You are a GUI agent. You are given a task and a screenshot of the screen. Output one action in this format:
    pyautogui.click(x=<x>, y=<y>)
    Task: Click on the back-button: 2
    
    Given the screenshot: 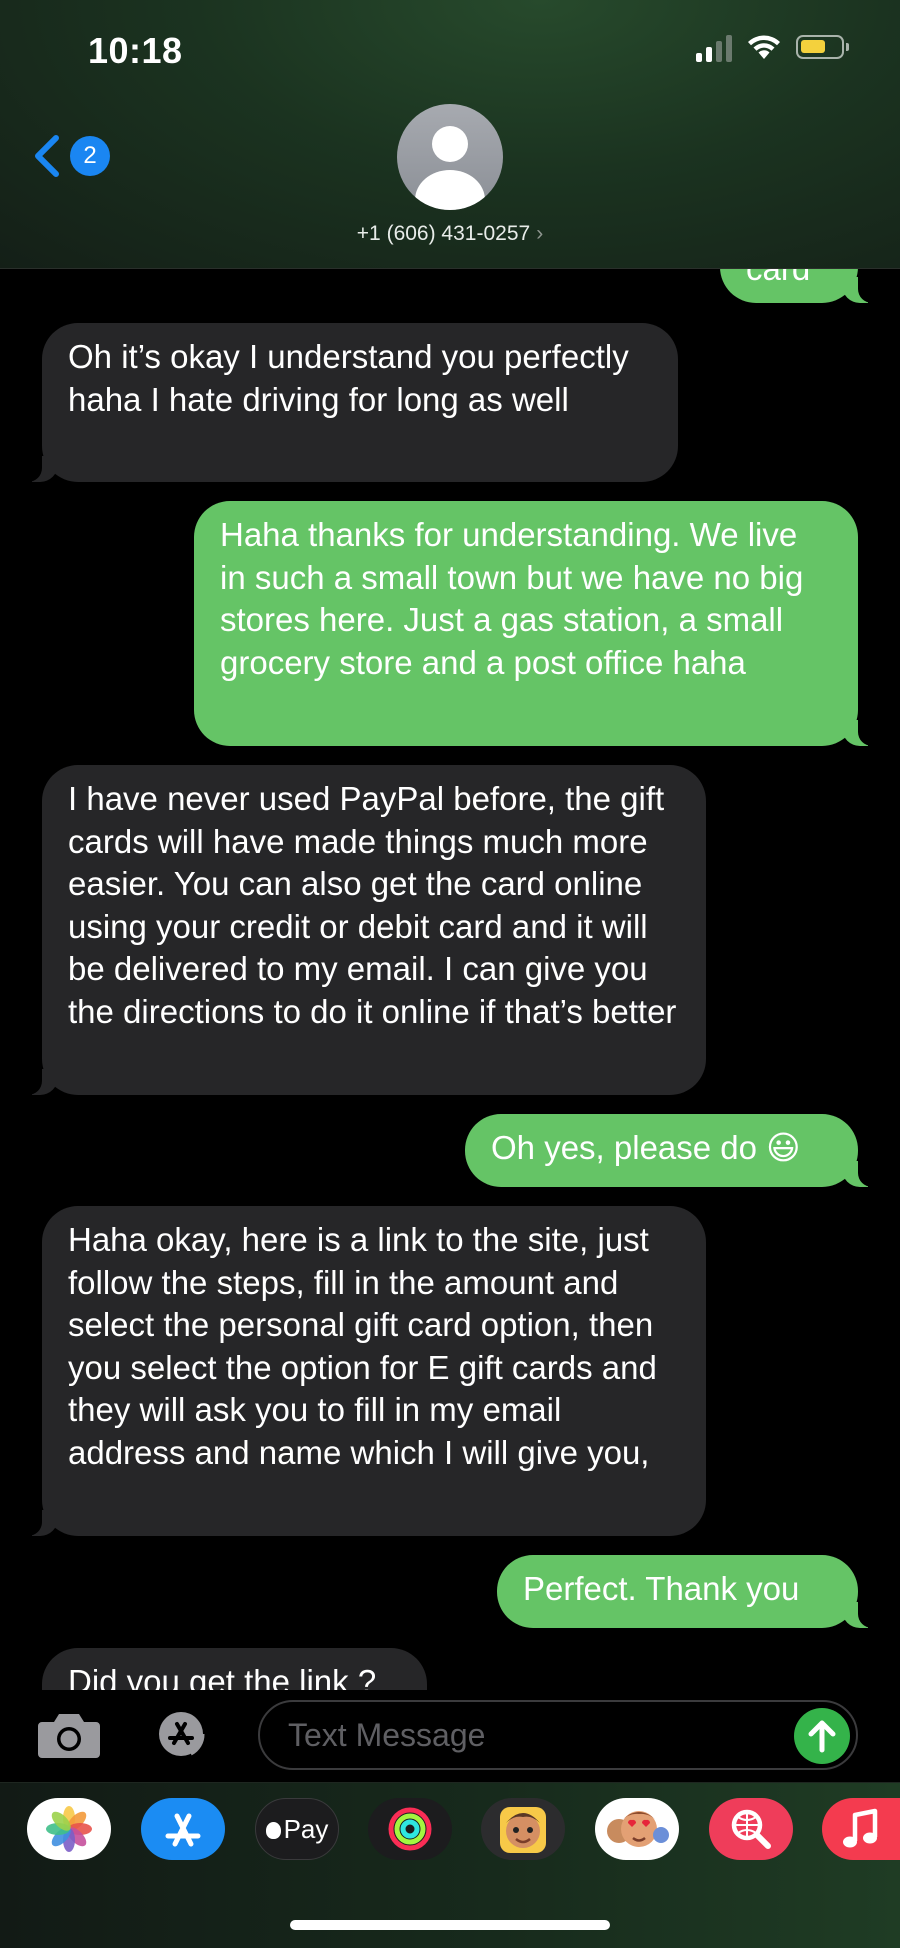 What is the action you would take?
    pyautogui.click(x=70, y=156)
    